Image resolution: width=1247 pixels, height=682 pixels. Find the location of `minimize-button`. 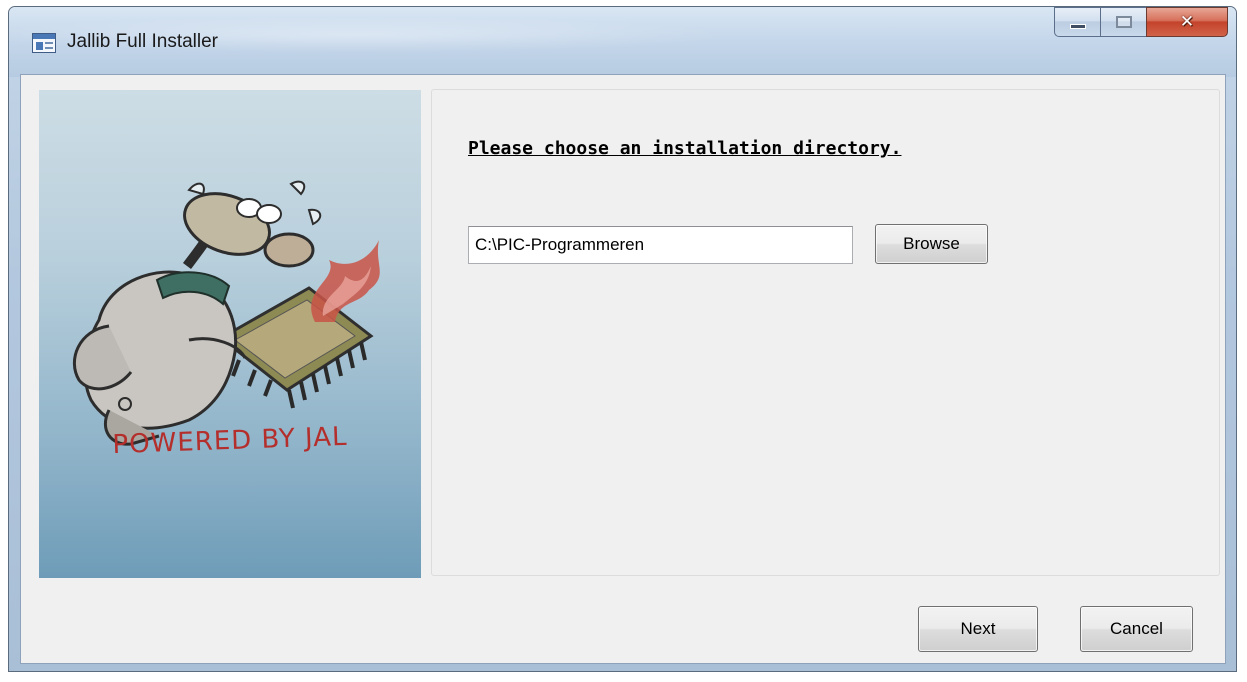

minimize-button is located at coordinates (1077, 22).